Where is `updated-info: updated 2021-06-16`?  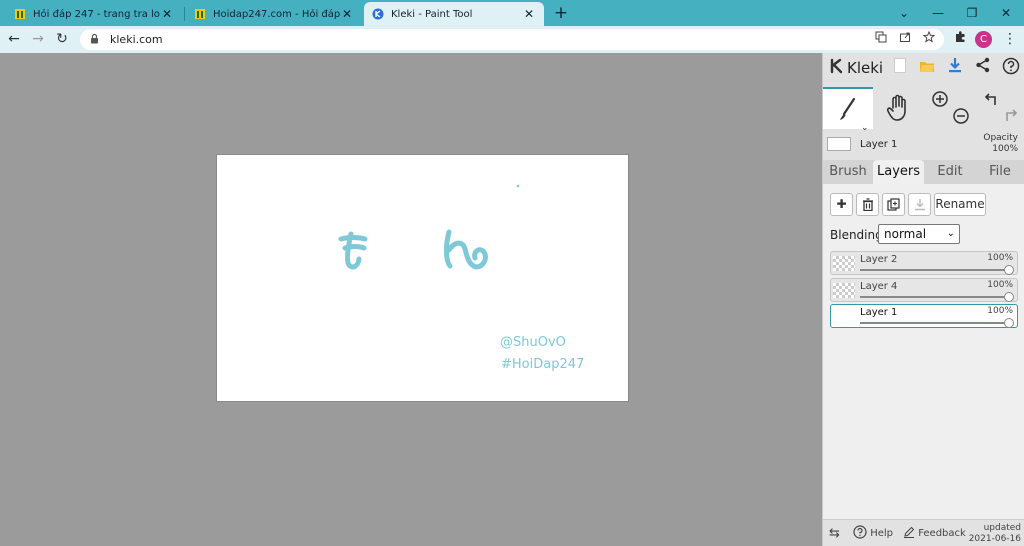 updated-info: updated 2021-06-16 is located at coordinates (995, 534).